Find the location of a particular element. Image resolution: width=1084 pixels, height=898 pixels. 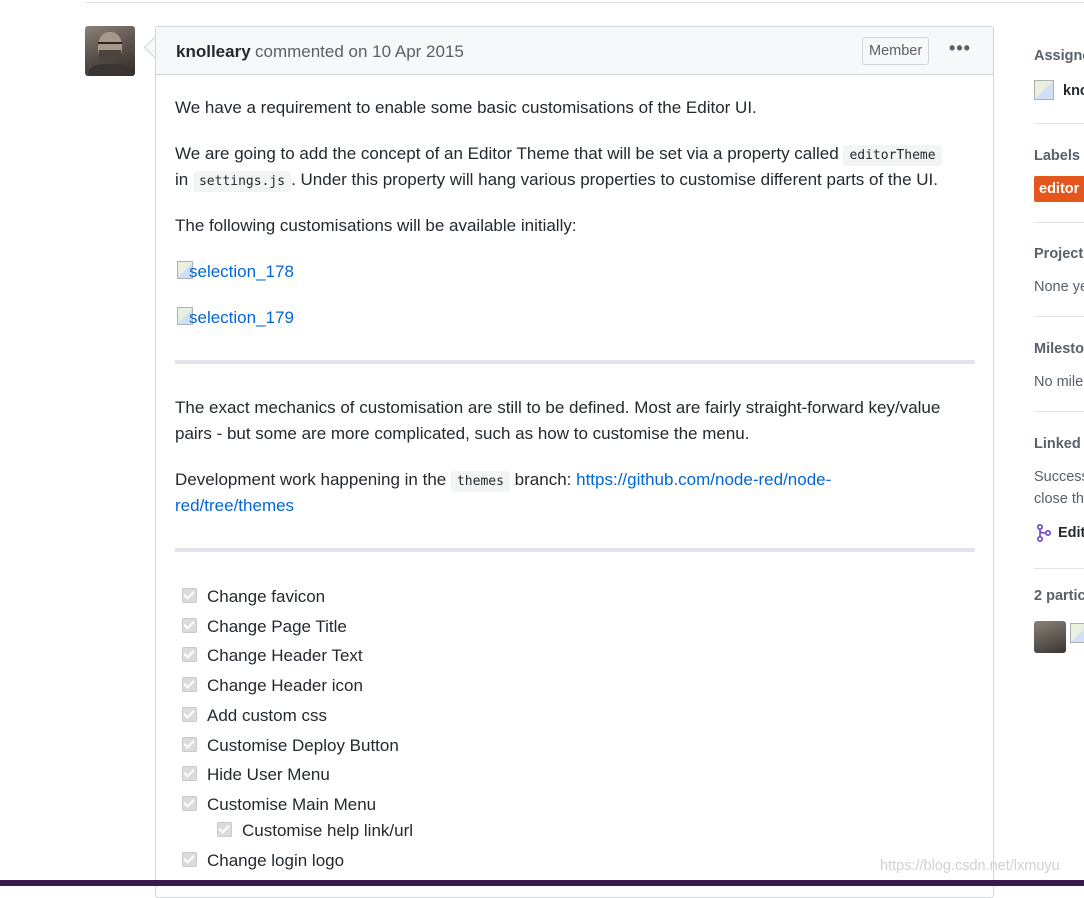

branch-link: red/tree/themes is located at coordinates (234, 505).